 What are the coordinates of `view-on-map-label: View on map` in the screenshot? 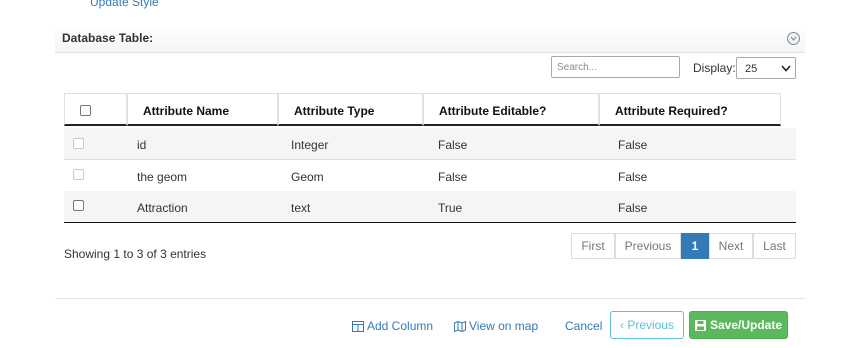 It's located at (504, 326).